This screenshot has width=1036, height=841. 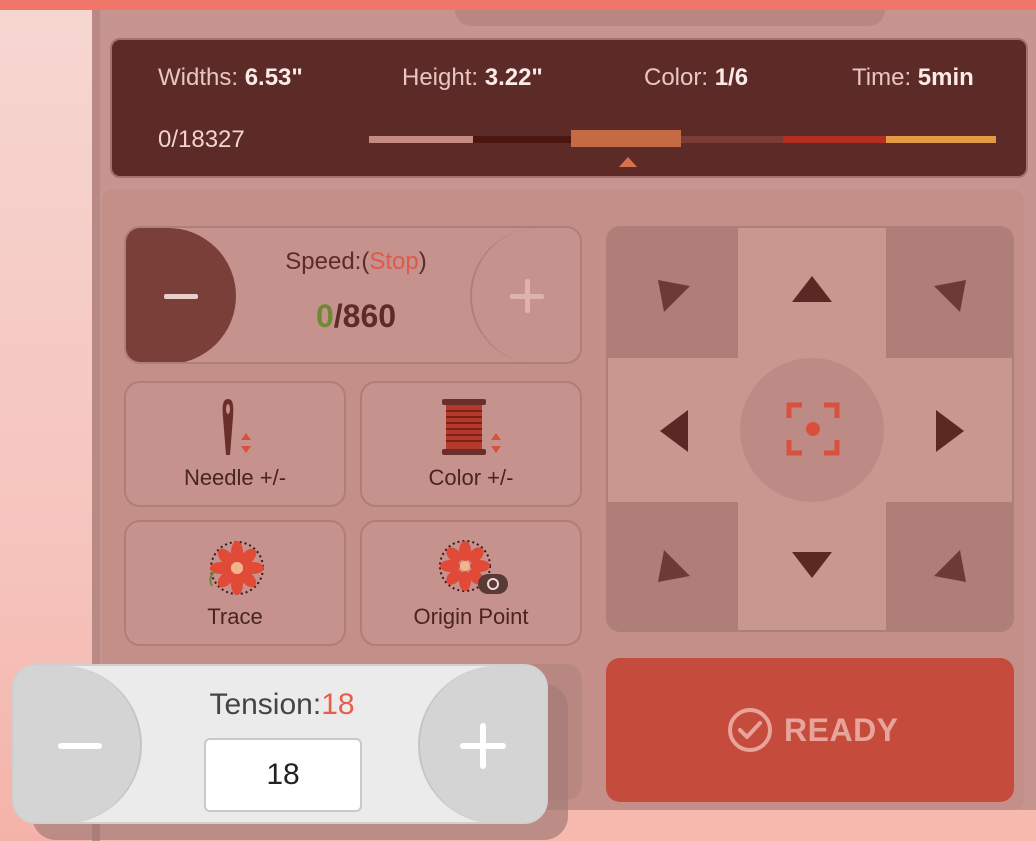 I want to click on width-value: 6.53", so click(x=273, y=77).